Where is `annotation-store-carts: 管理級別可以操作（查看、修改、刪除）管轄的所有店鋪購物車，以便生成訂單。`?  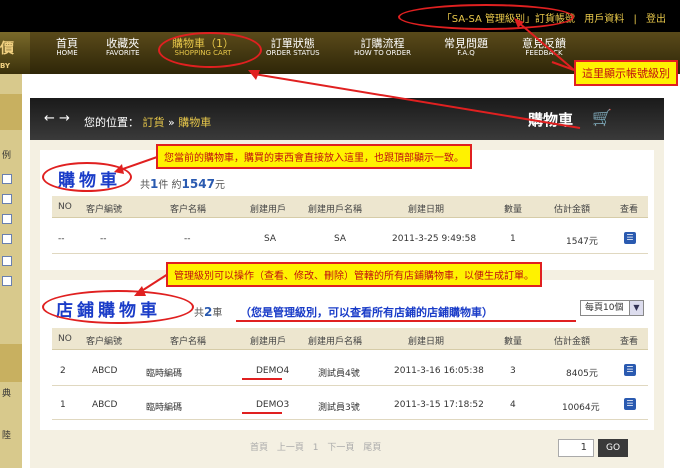
annotation-store-carts: 管理級別可以操作（查看、修改、刪除）管轄的所有店鋪購物車，以便生成訂單。 is located at coordinates (354, 274).